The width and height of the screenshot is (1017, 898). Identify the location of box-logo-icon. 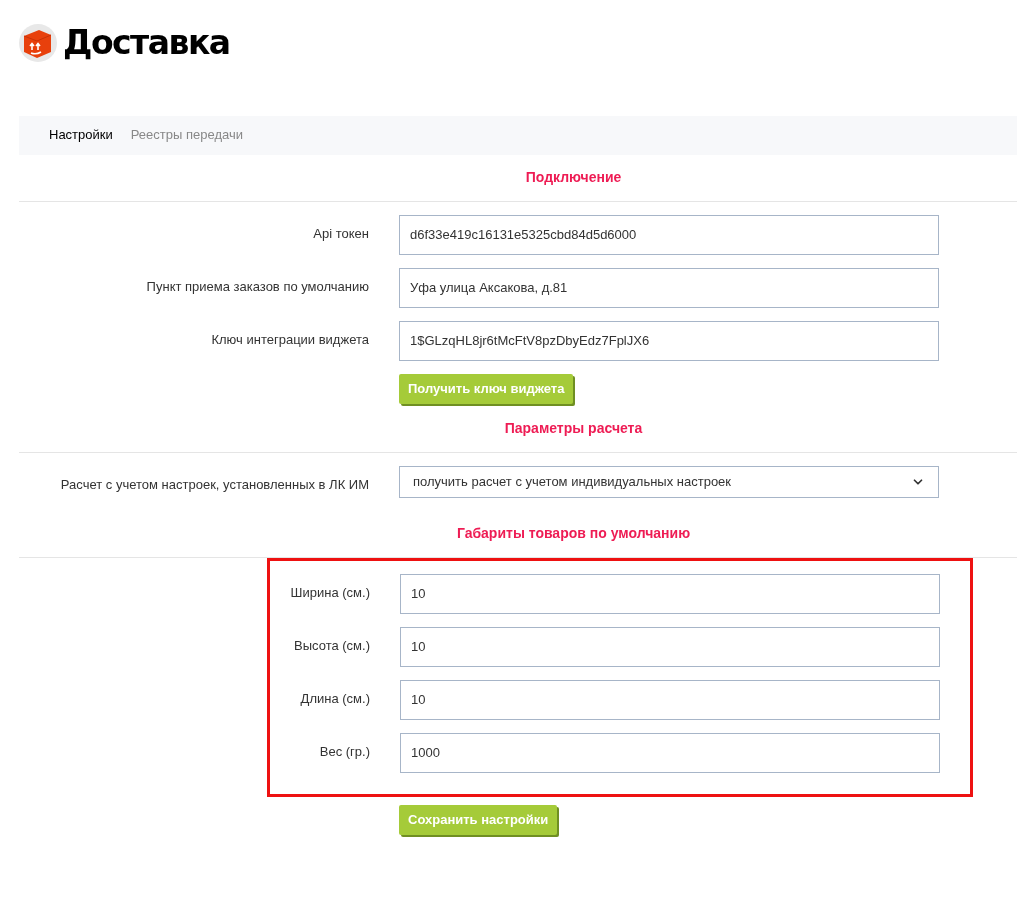
(38, 42).